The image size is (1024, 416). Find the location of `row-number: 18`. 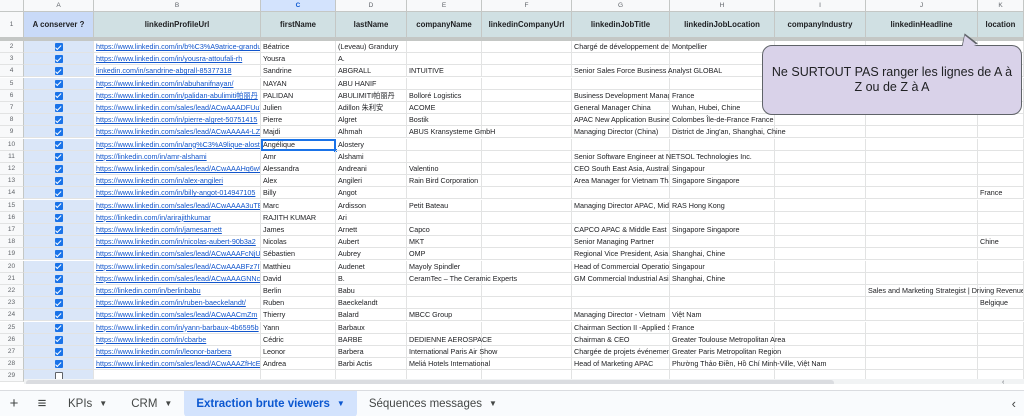

row-number: 18 is located at coordinates (12, 242).